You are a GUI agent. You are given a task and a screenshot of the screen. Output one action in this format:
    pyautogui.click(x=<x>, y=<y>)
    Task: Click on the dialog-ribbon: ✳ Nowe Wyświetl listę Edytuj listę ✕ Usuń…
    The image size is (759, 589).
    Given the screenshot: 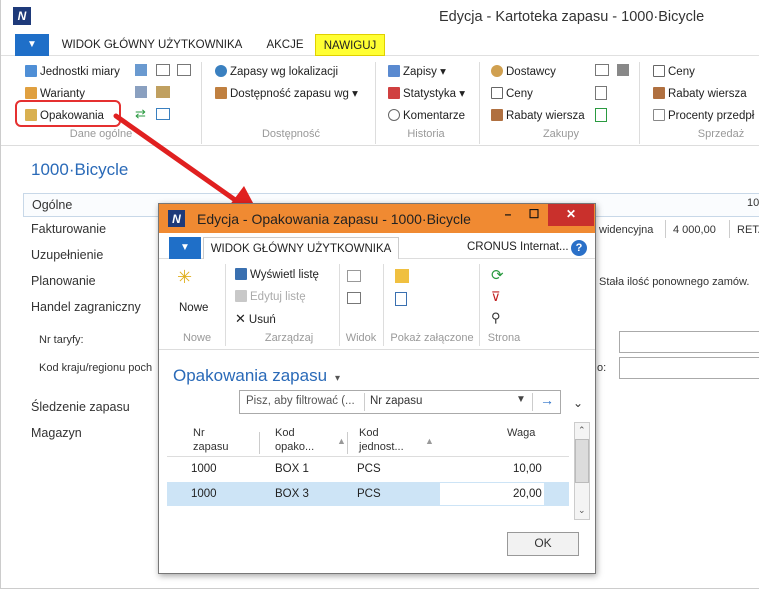 What is the action you would take?
    pyautogui.click(x=377, y=305)
    